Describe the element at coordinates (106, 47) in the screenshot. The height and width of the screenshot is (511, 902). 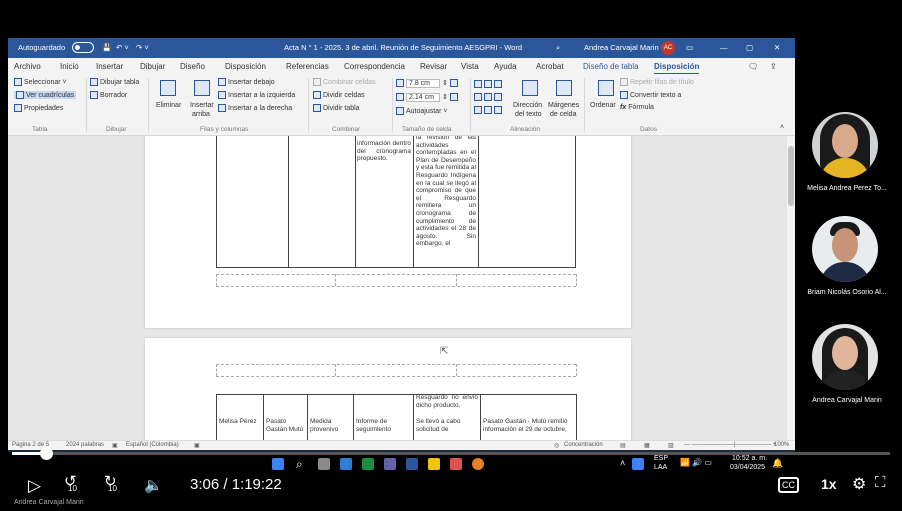
I see `save-icon: 💾` at that location.